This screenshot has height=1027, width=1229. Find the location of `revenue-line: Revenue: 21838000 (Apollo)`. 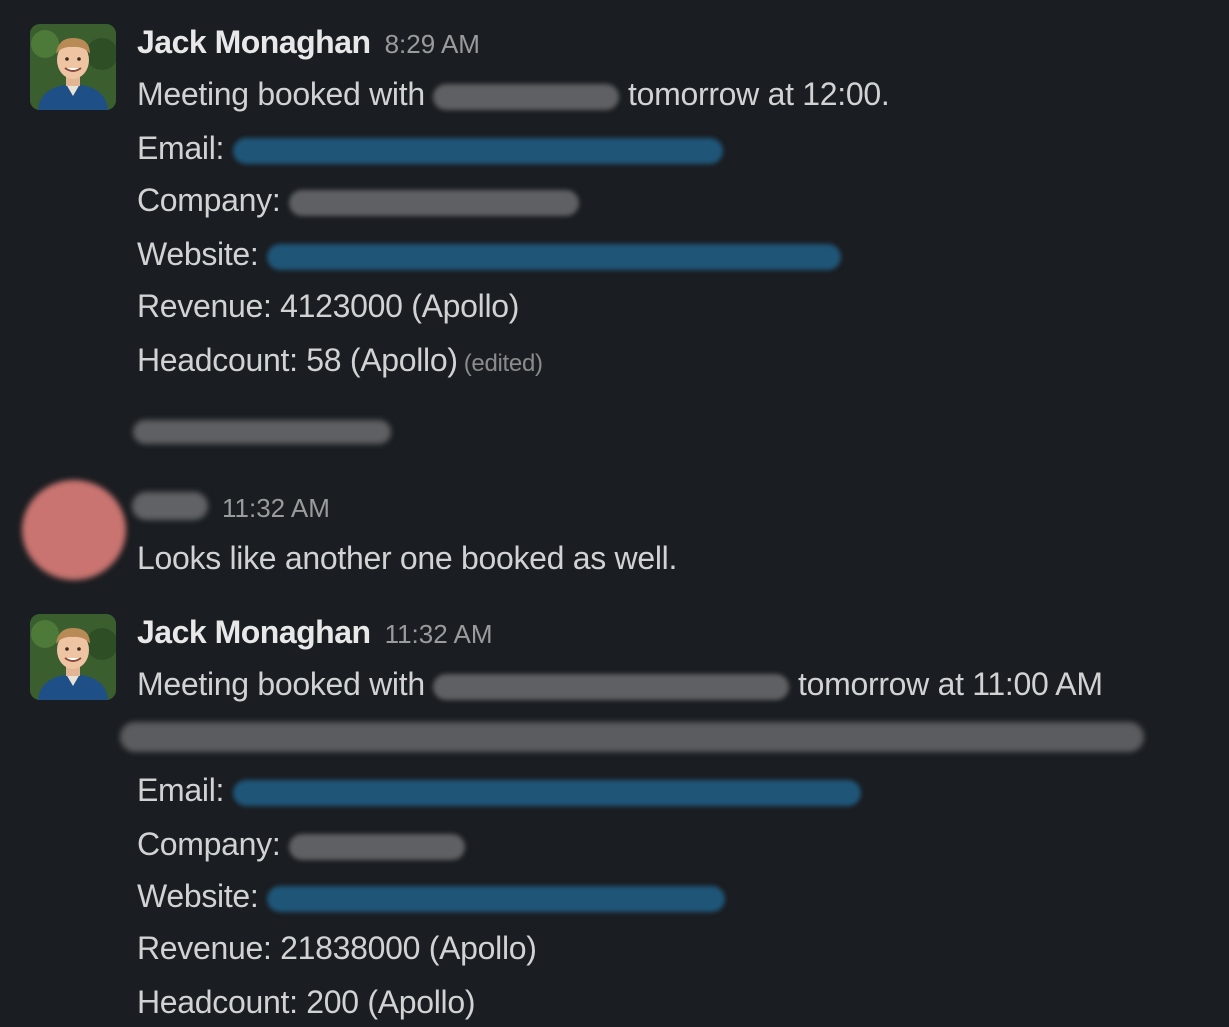

revenue-line: Revenue: 21838000 (Apollo) is located at coordinates (337, 948).